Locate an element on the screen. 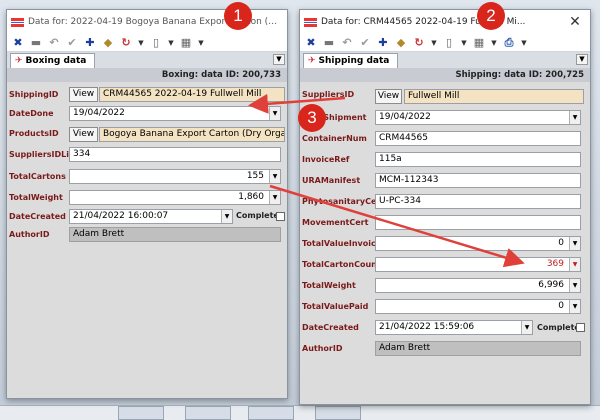 Image resolution: width=600 pixels, height=420 pixels. arrow-carton-count is located at coordinates (397, 226).